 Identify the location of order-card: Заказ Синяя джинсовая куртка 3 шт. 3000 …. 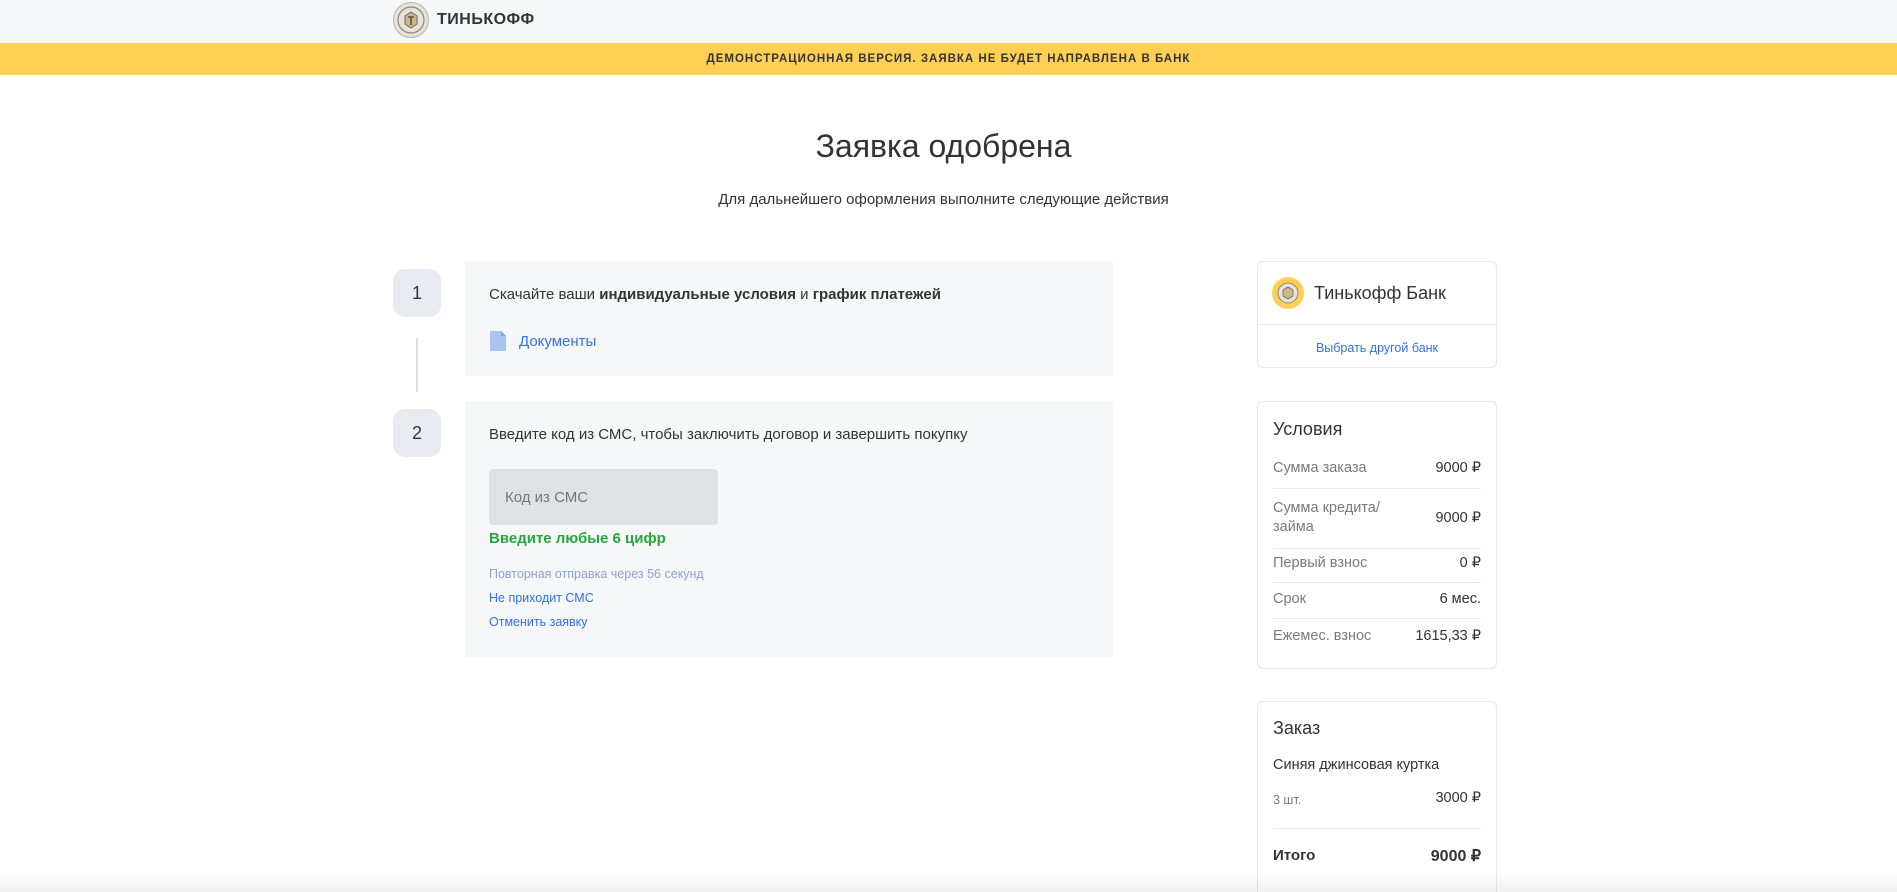
(1377, 796).